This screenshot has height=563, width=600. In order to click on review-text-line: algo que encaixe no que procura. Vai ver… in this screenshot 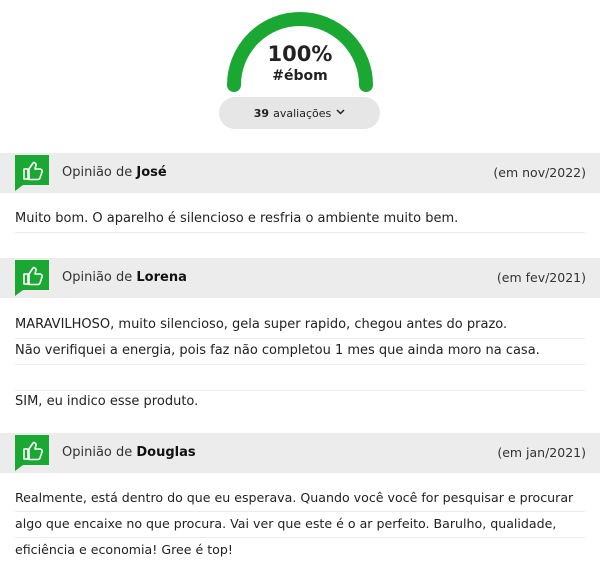, I will do `click(300, 524)`.